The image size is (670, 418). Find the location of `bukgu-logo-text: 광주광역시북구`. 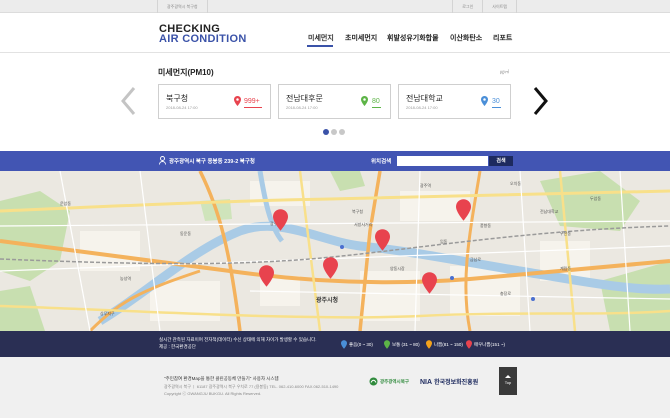

bukgu-logo-text: 광주광역시북구 is located at coordinates (394, 381).